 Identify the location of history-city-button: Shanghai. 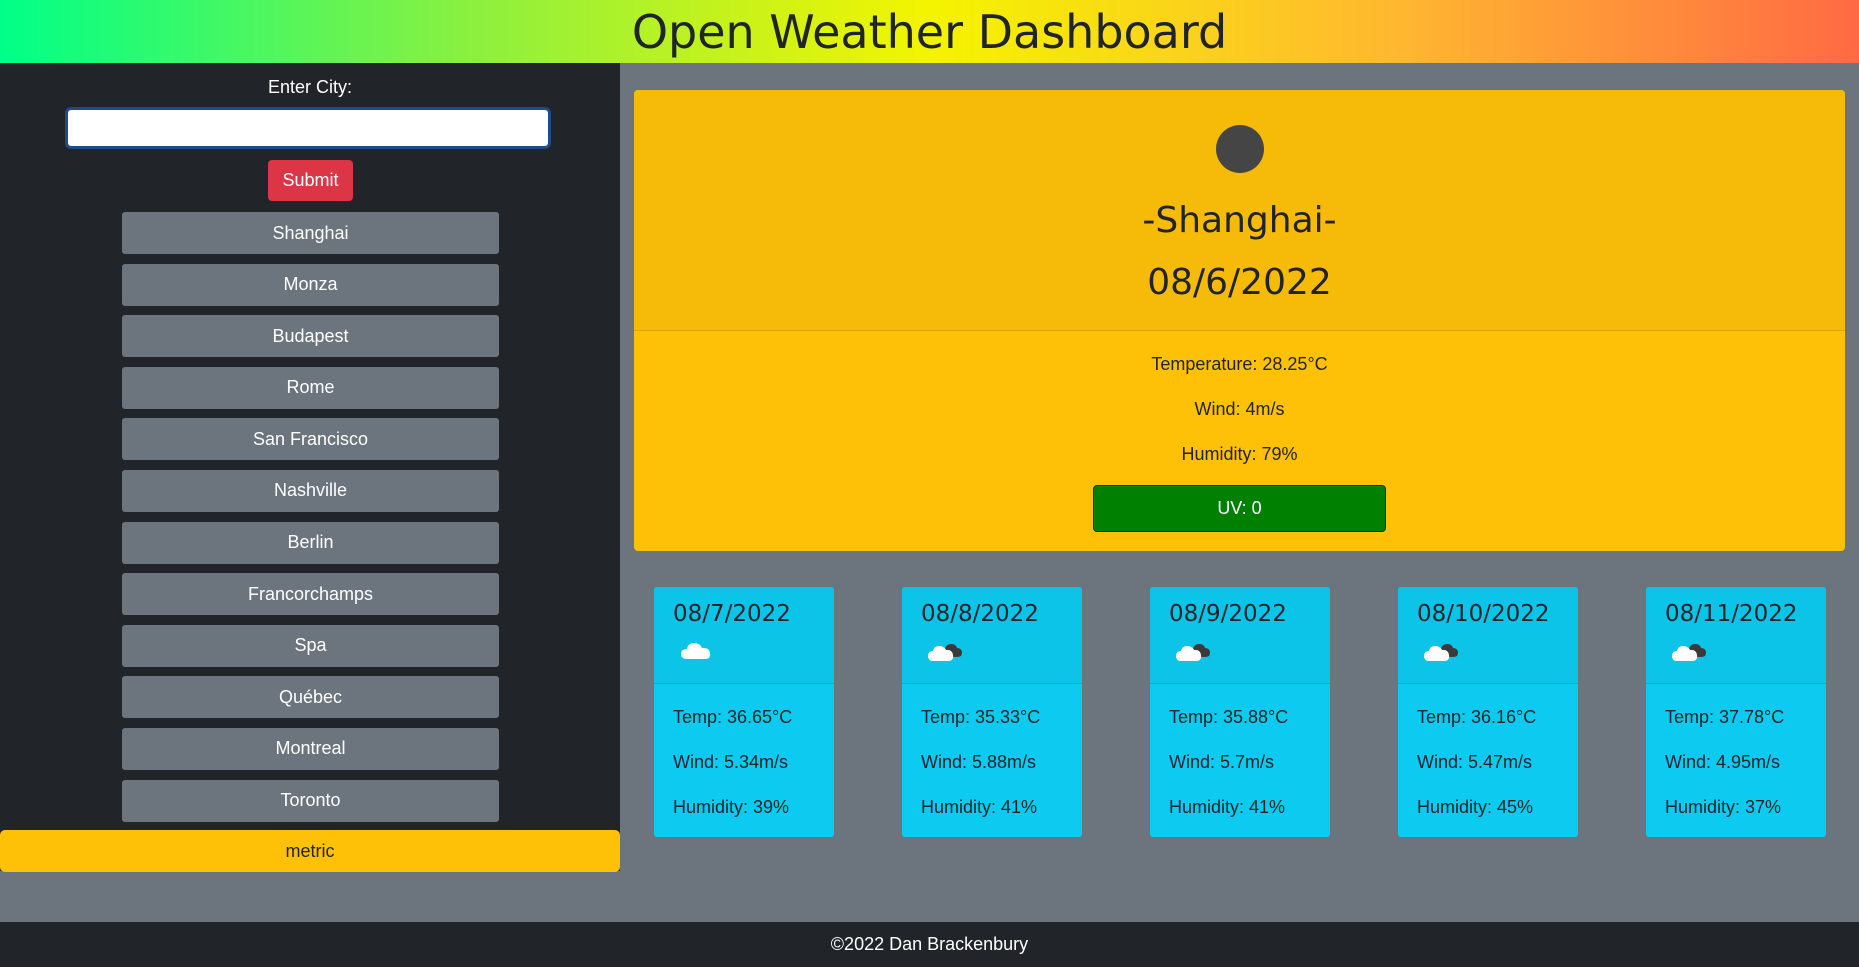
(310, 233).